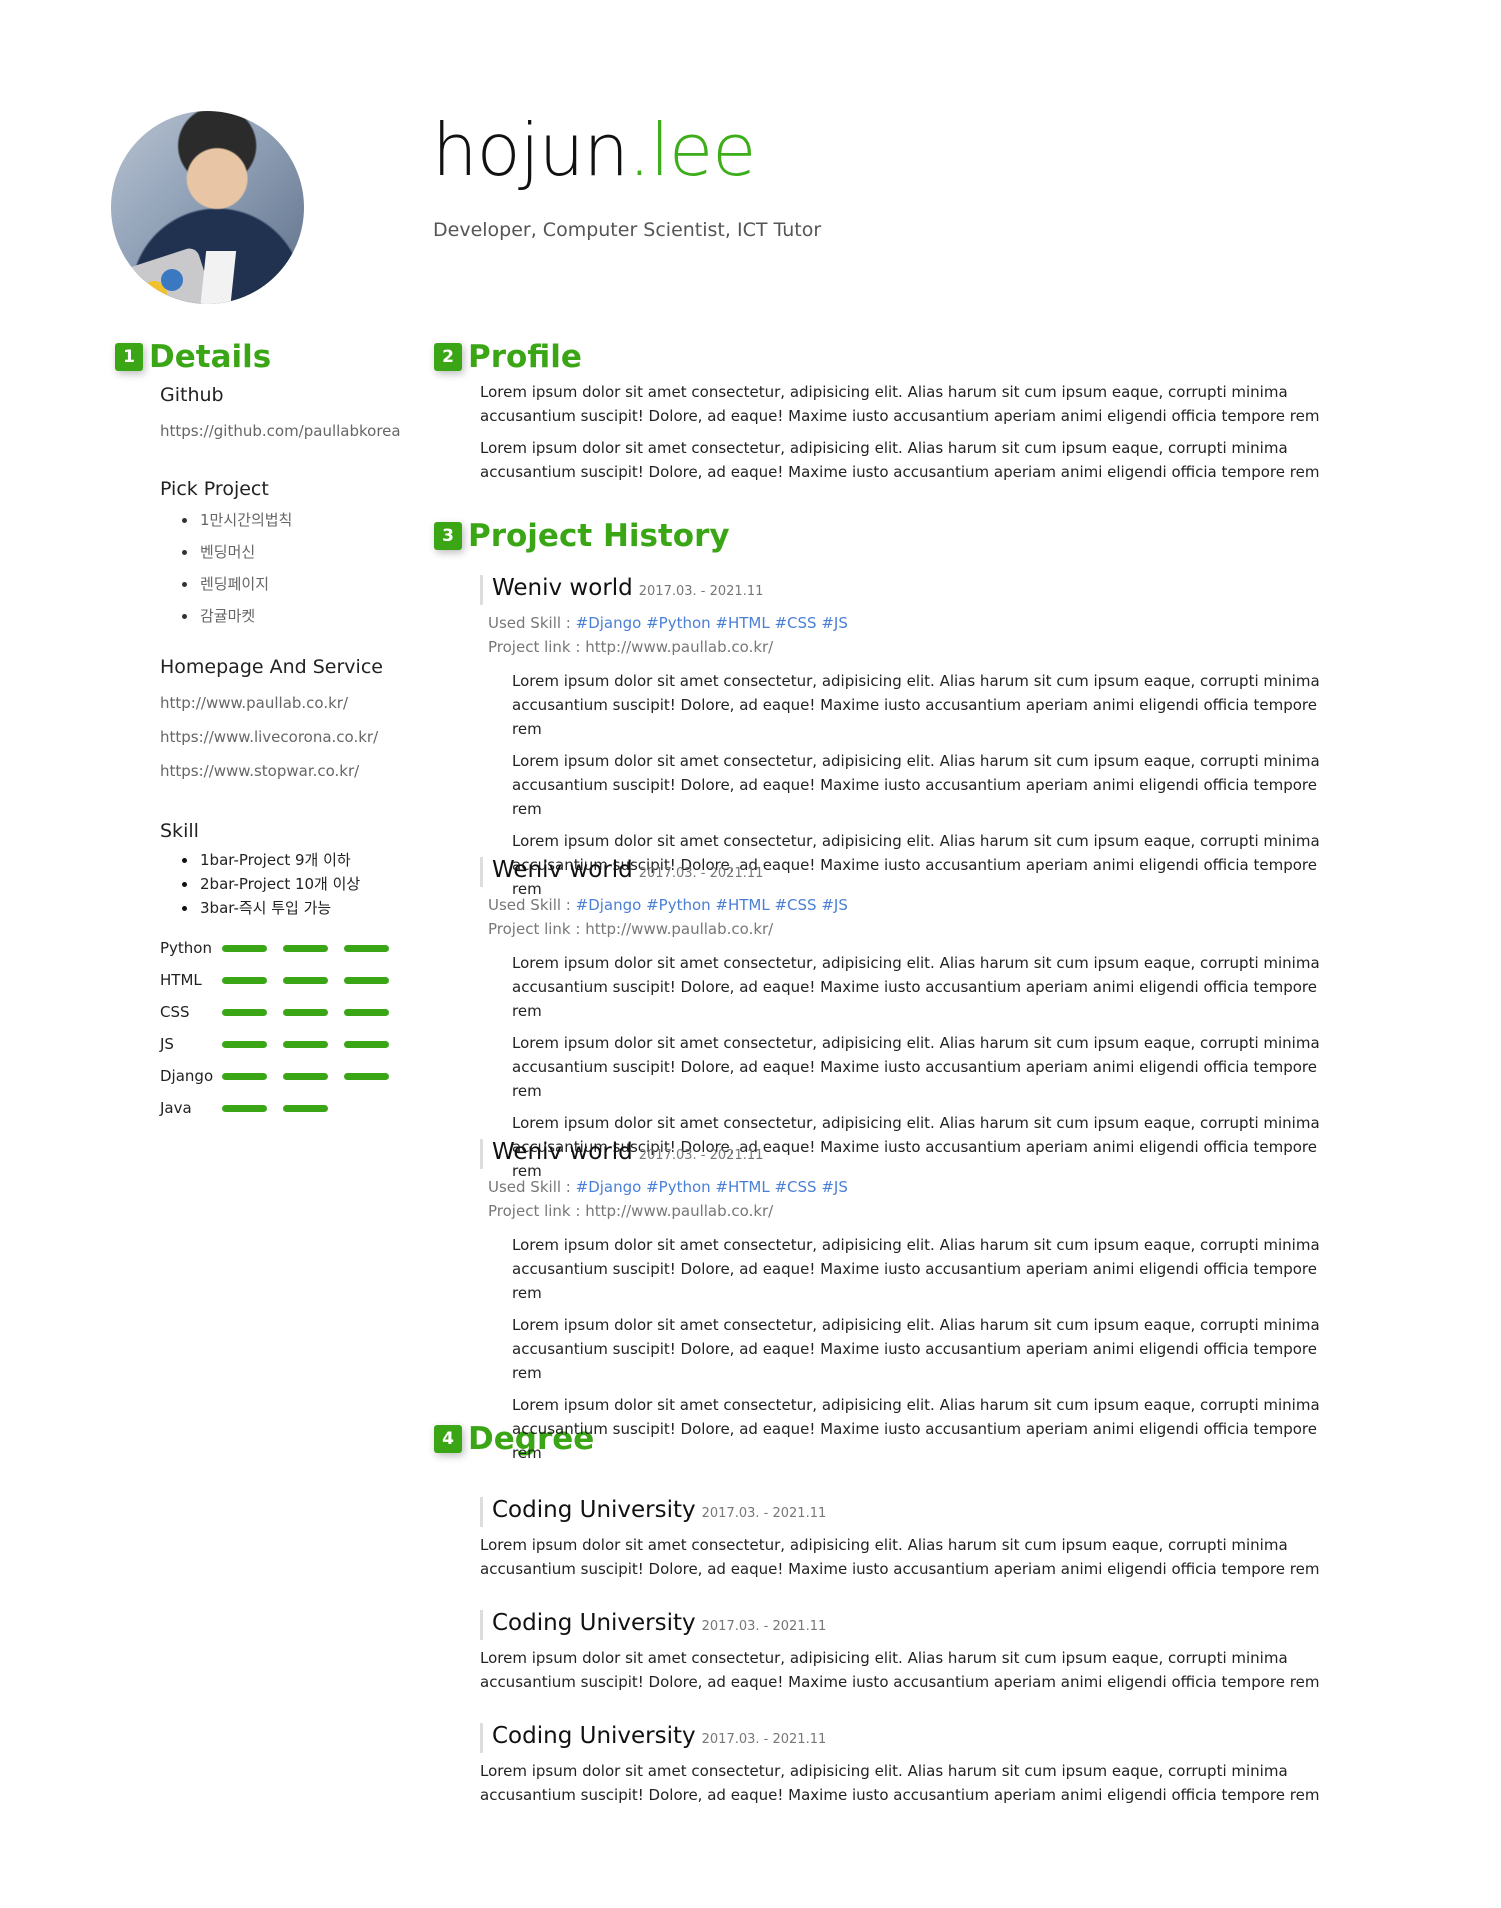 Image resolution: width=1501 pixels, height=1908 pixels. I want to click on skill-name: CSS, so click(175, 1012).